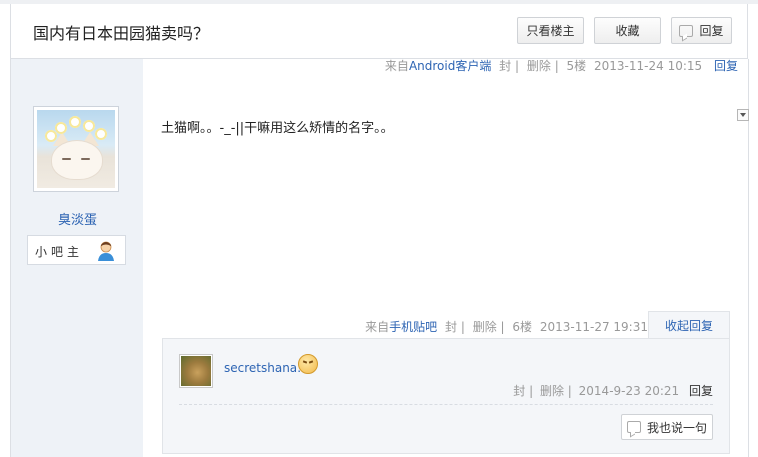  What do you see at coordinates (711, 31) in the screenshot?
I see `reply-label: 回复` at bounding box center [711, 31].